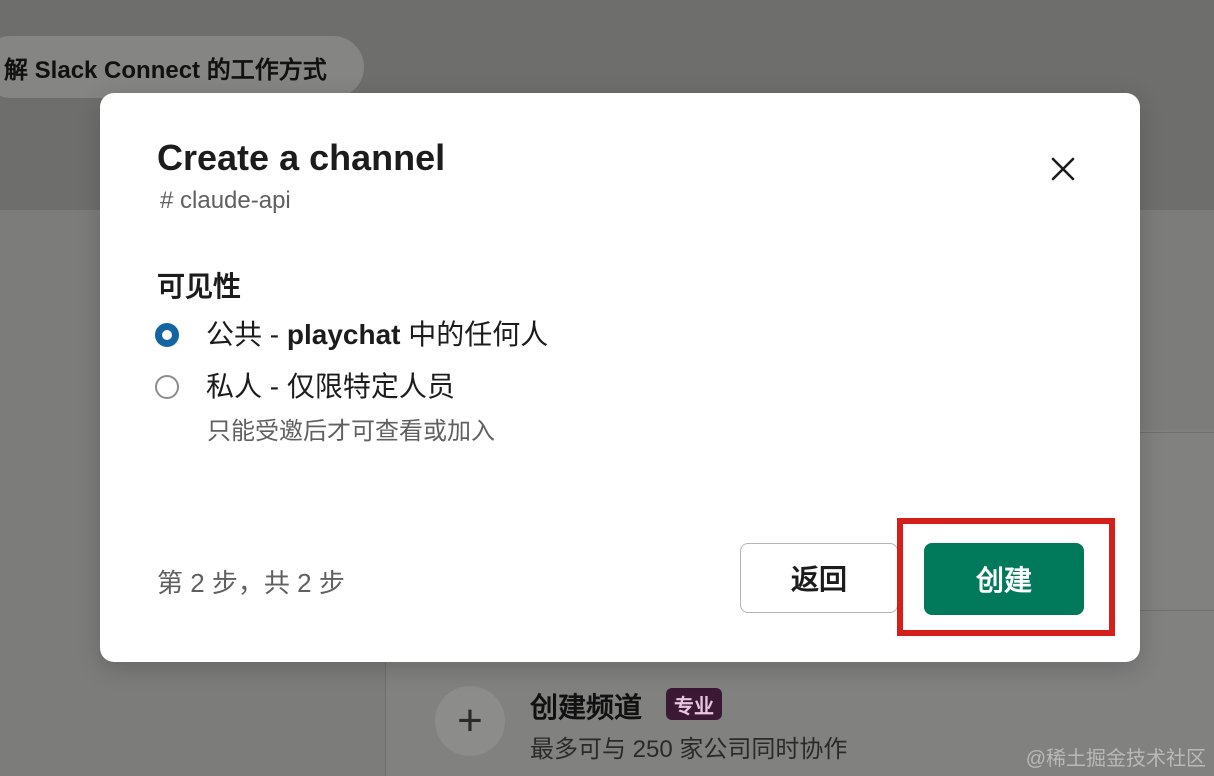 The width and height of the screenshot is (1214, 776). What do you see at coordinates (225, 200) in the screenshot?
I see `channel-name: # claude-api` at bounding box center [225, 200].